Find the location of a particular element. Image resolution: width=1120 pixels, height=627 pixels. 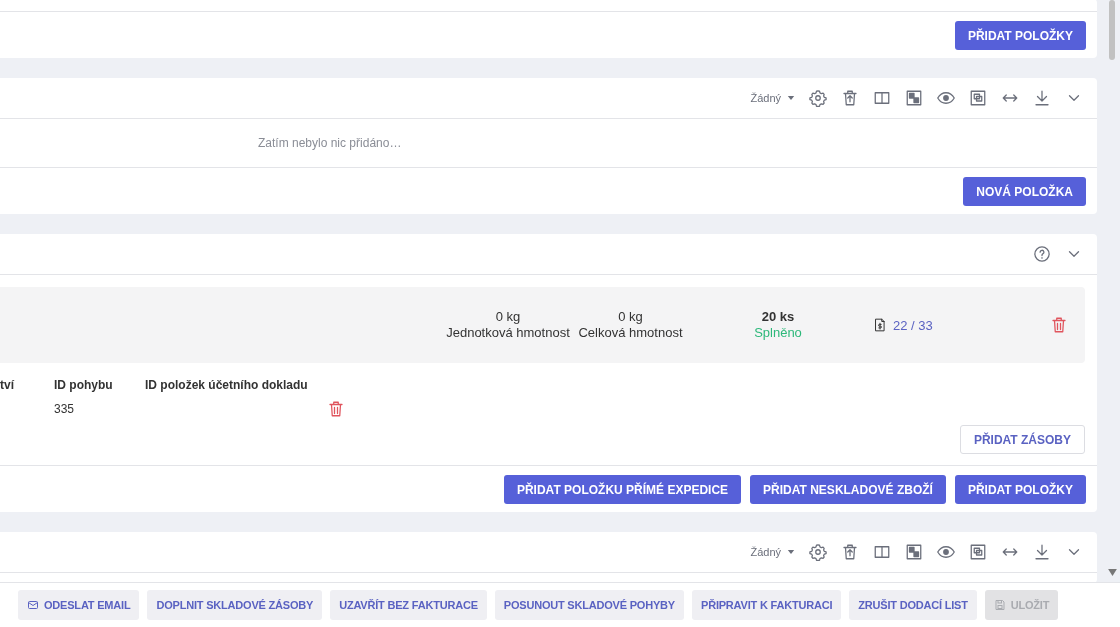

scrollbar-thumb is located at coordinates (1112, 30).